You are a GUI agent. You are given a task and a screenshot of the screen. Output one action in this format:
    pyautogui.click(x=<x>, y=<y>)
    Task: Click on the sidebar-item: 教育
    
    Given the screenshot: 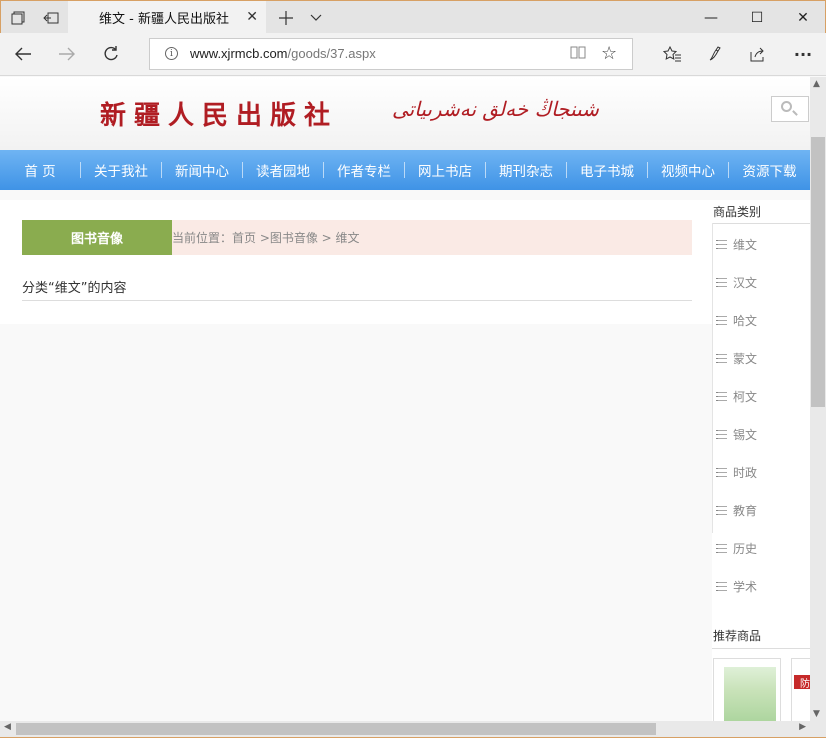 What is the action you would take?
    pyautogui.click(x=736, y=510)
    